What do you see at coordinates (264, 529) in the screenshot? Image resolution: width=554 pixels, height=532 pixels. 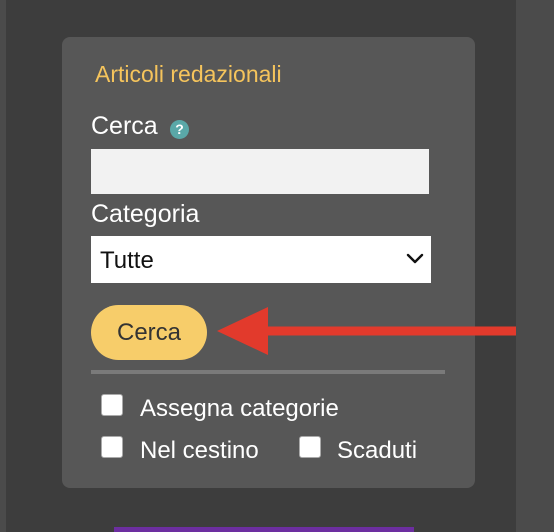 I see `purple-strip` at bounding box center [264, 529].